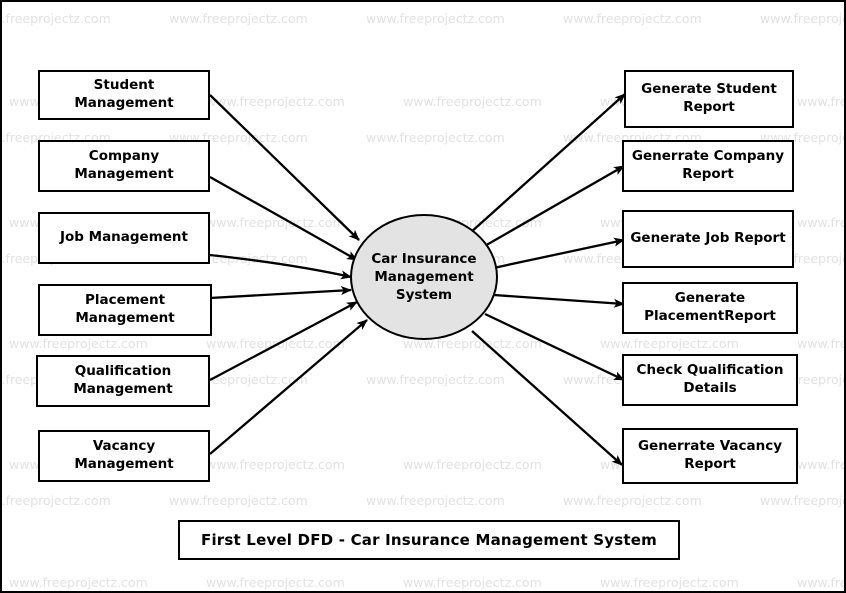  I want to click on flow-placement-to-process, so click(280, 293).